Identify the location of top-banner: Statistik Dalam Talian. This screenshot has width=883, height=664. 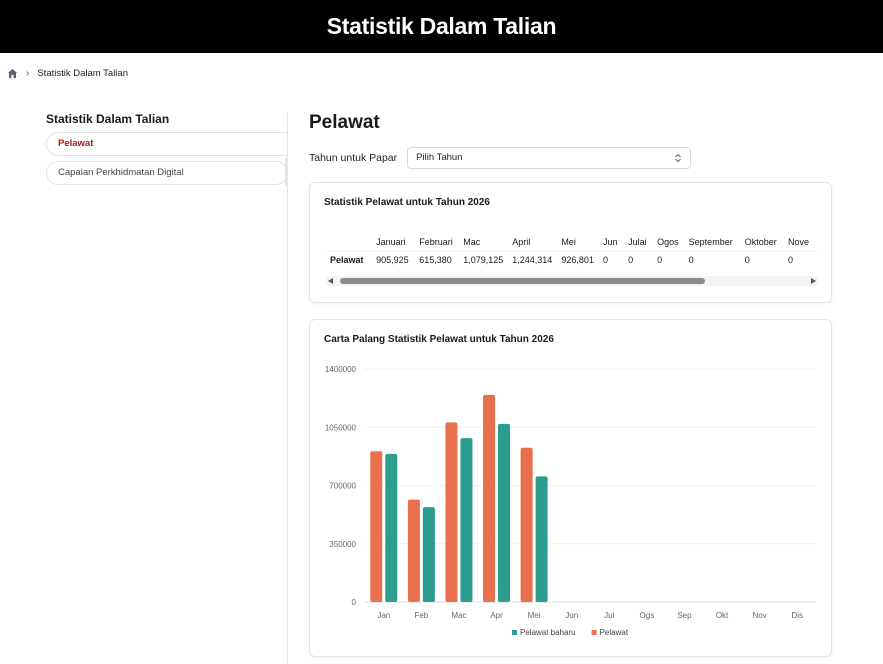
(441, 26).